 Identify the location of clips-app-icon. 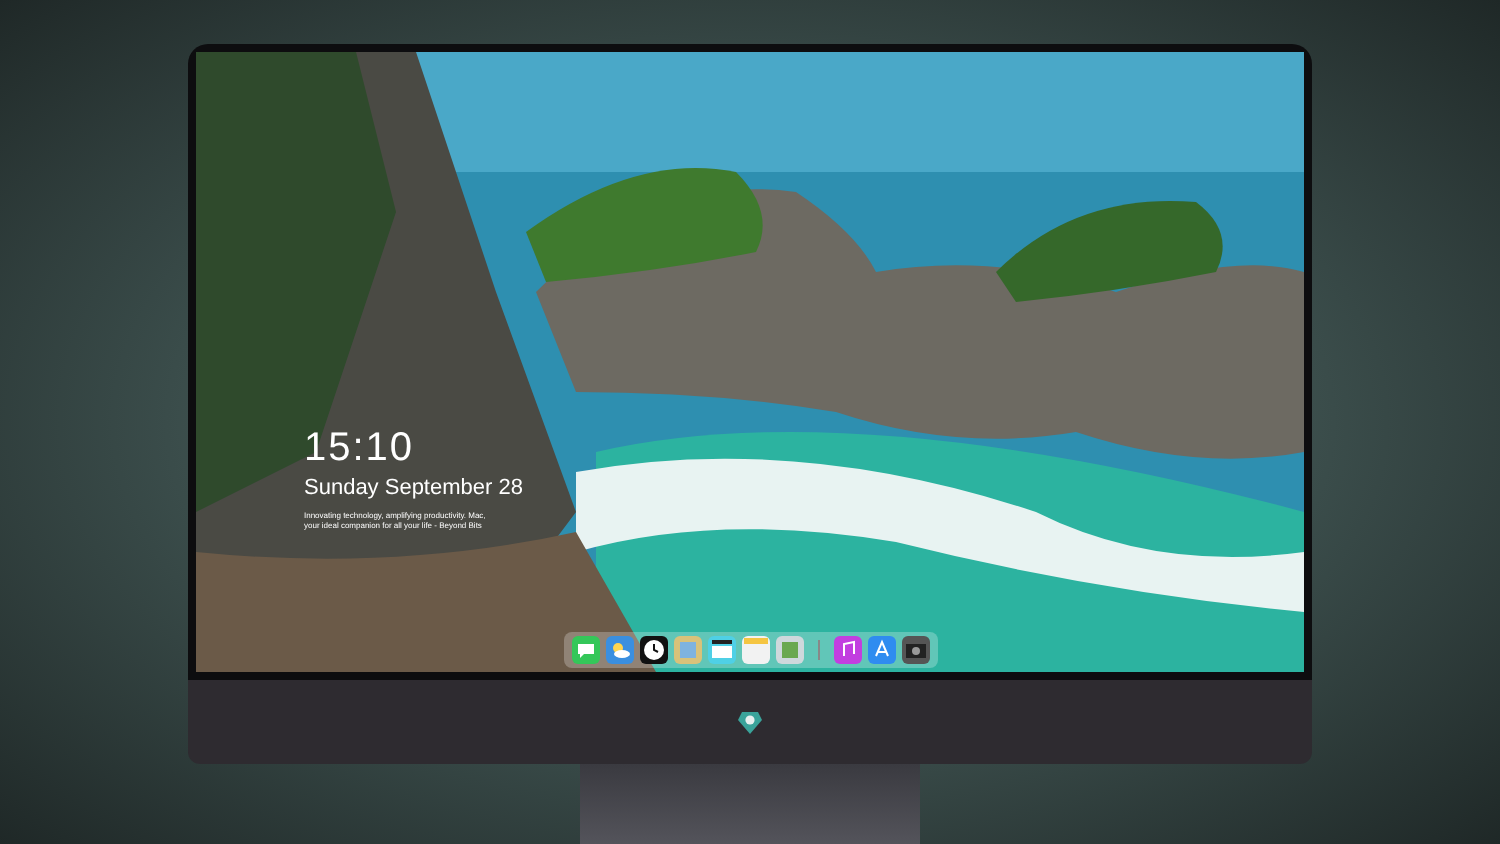
(721, 650).